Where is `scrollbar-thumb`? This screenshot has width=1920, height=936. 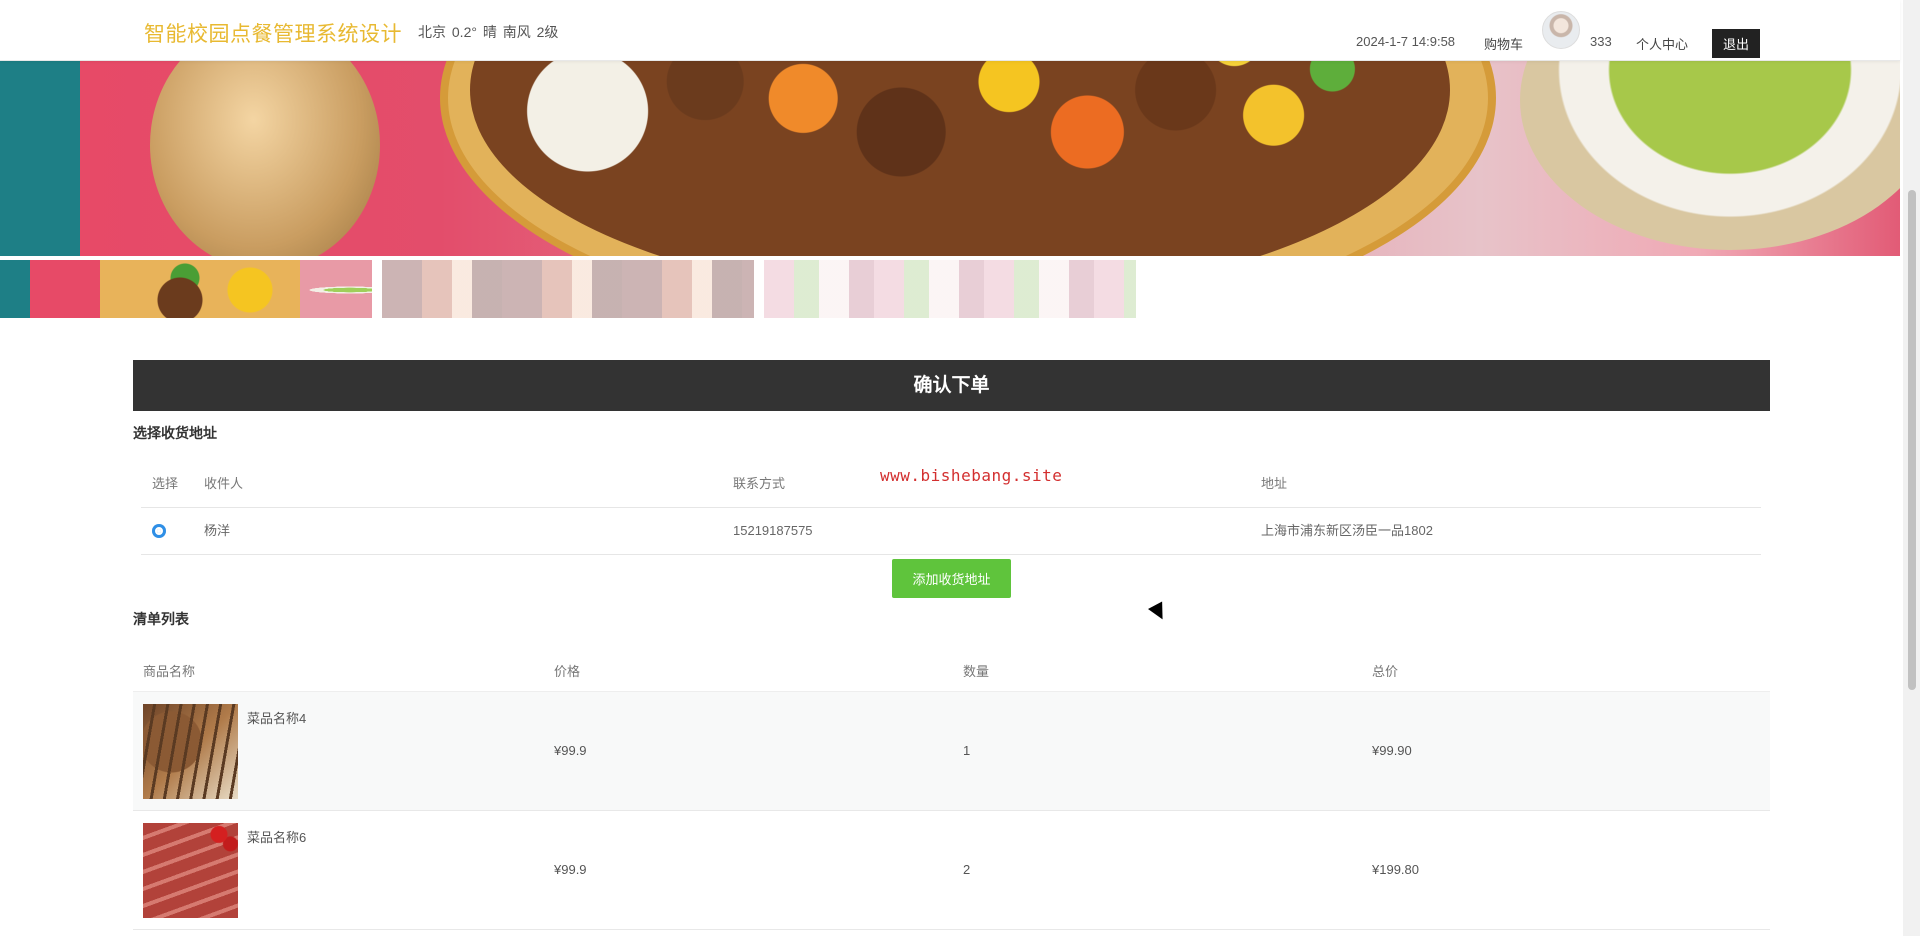 scrollbar-thumb is located at coordinates (1912, 440).